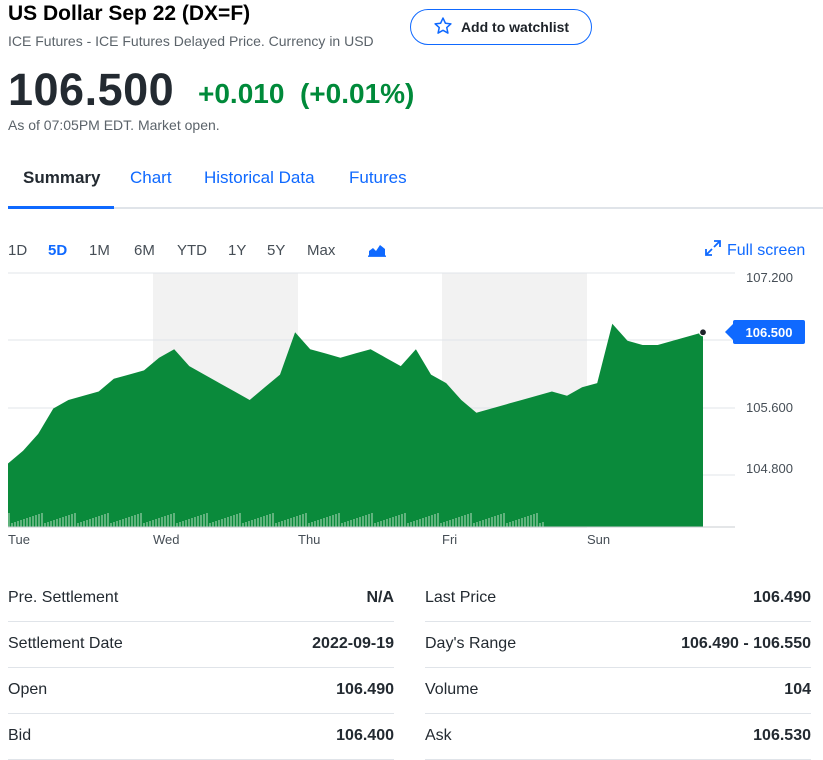  What do you see at coordinates (192, 250) in the screenshot?
I see `range-ytd: YTD` at bounding box center [192, 250].